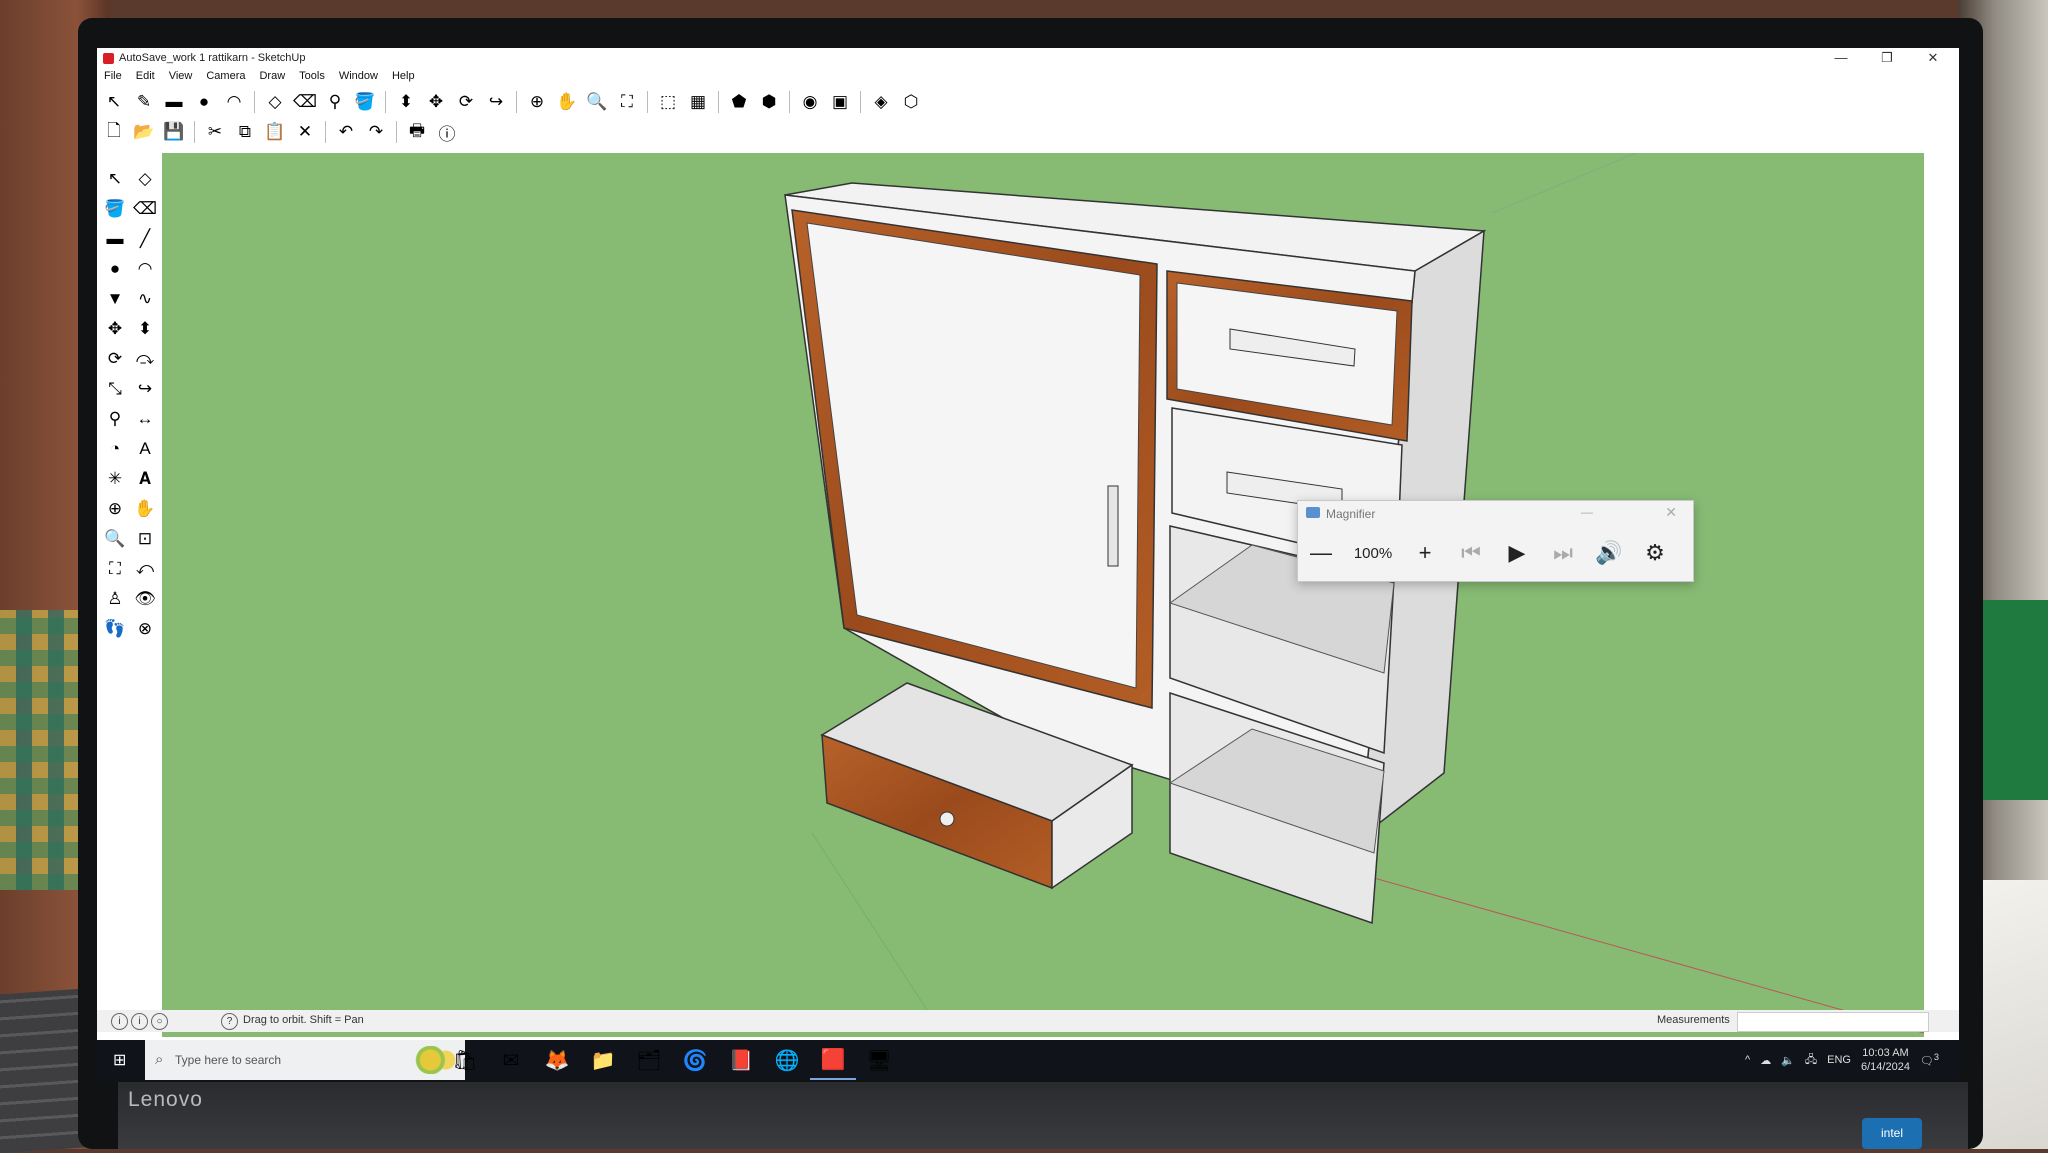 The width and height of the screenshot is (2048, 1153). I want to click on line-icon: ╱, so click(145, 239).